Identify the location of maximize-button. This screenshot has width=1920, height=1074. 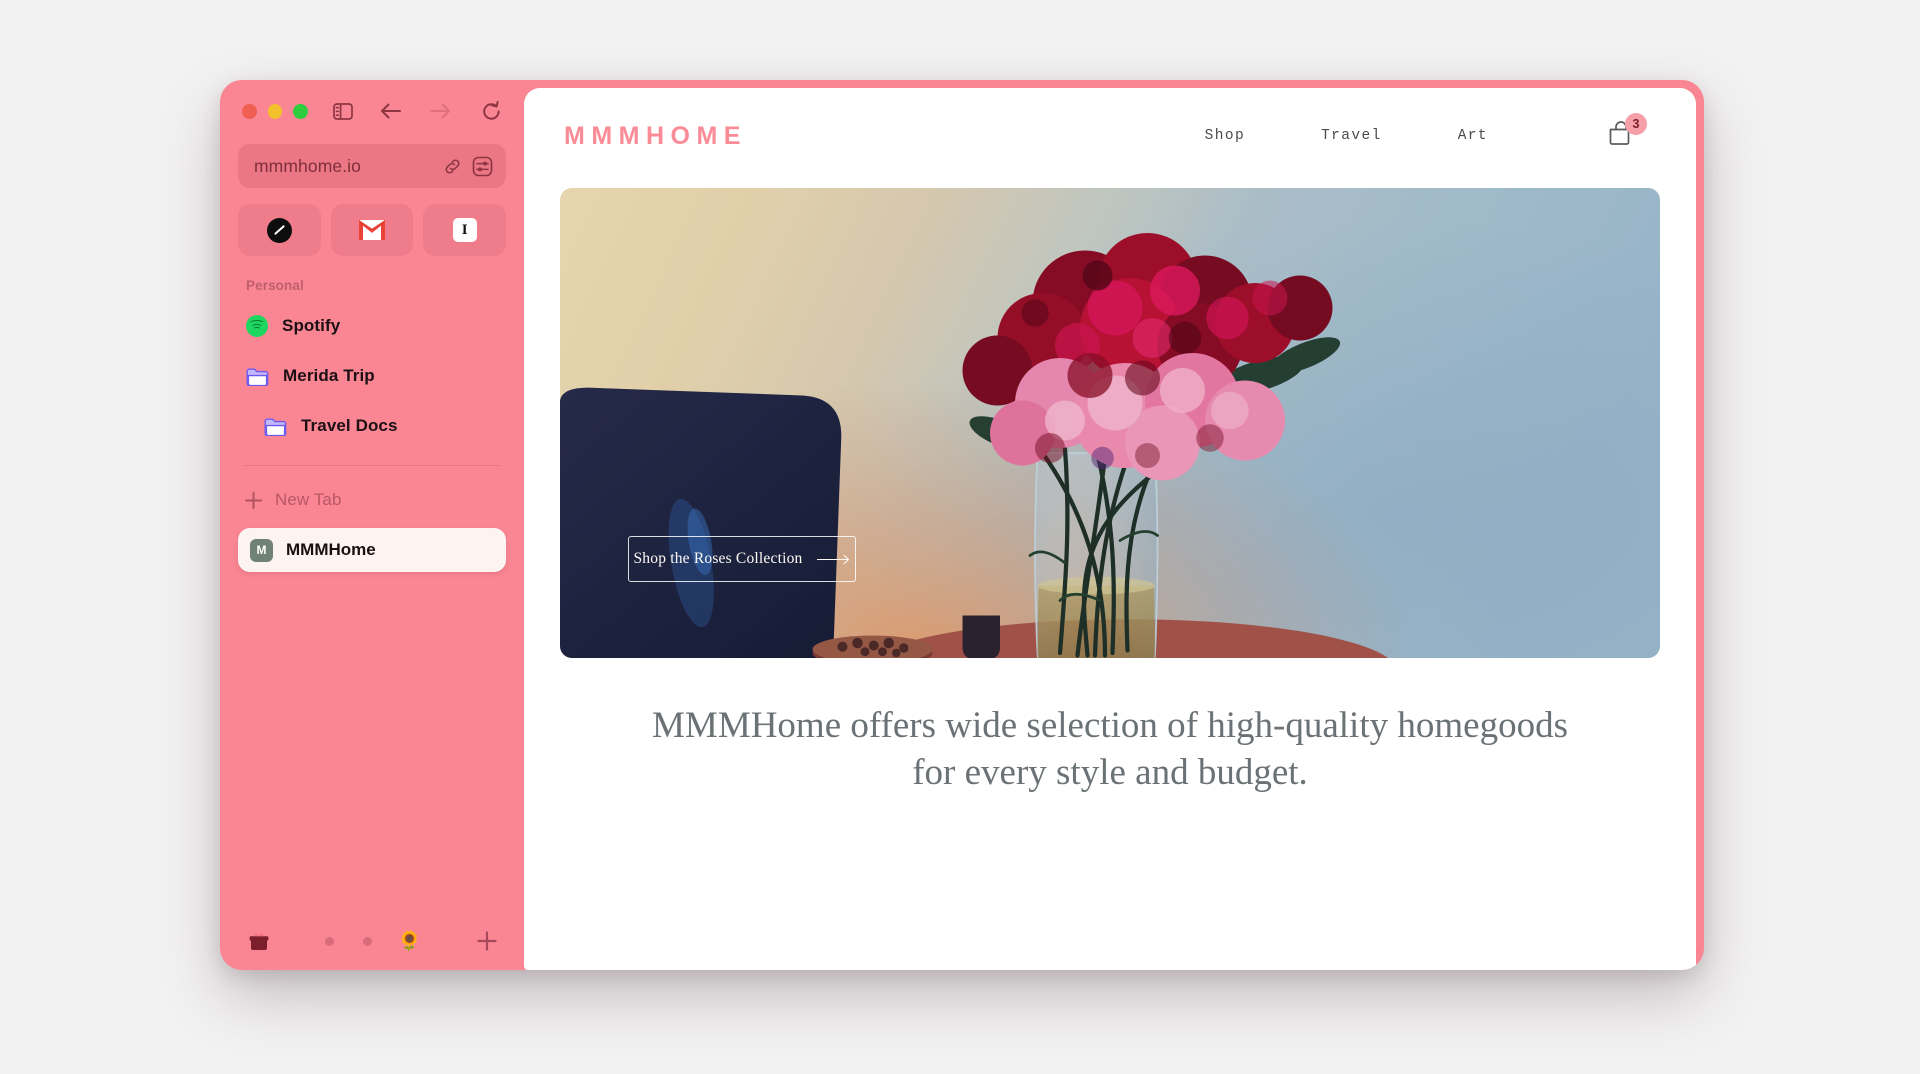
(301, 111).